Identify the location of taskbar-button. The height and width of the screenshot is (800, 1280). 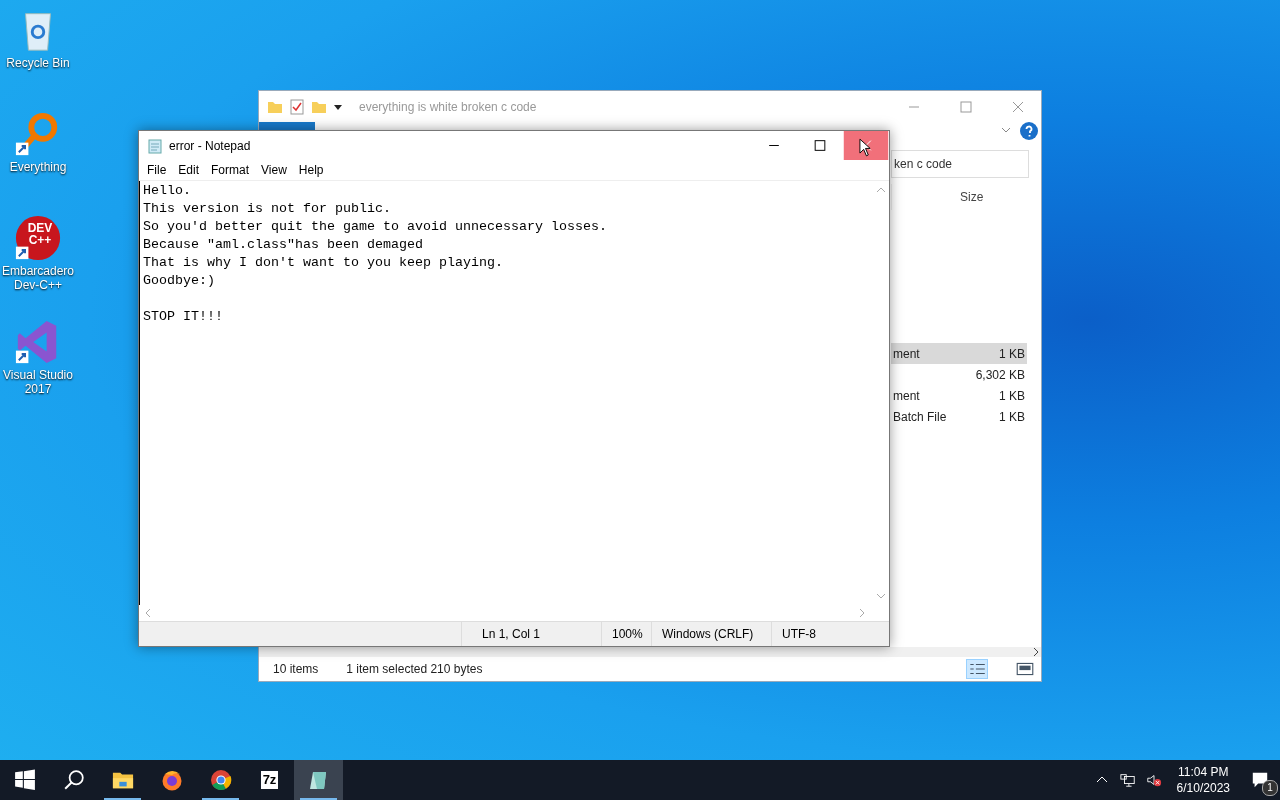
(318, 780).